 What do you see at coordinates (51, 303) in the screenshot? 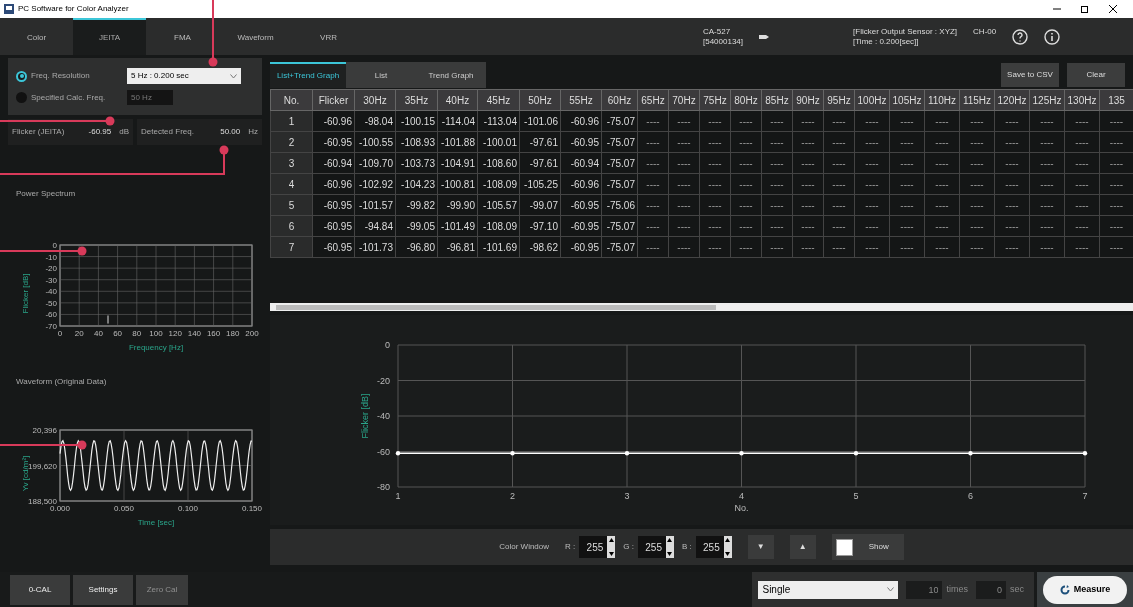
I see `axis-tick-label: -50` at bounding box center [51, 303].